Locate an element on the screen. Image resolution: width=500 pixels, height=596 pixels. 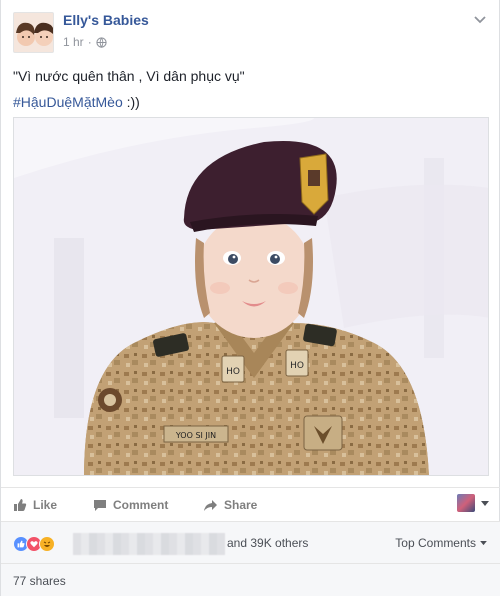
redacted-names is located at coordinates (149, 544).